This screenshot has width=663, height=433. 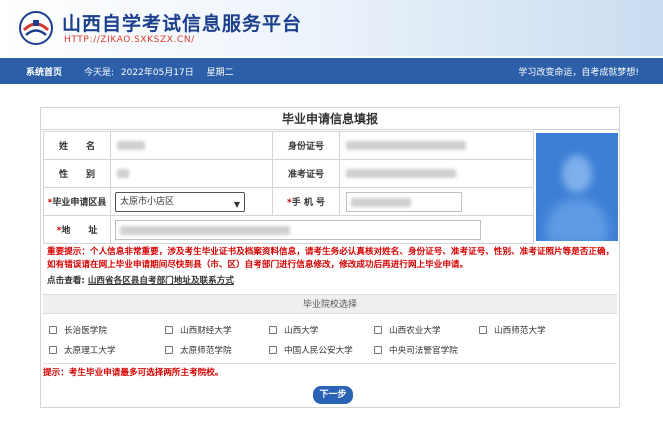 What do you see at coordinates (298, 229) in the screenshot?
I see `address-input` at bounding box center [298, 229].